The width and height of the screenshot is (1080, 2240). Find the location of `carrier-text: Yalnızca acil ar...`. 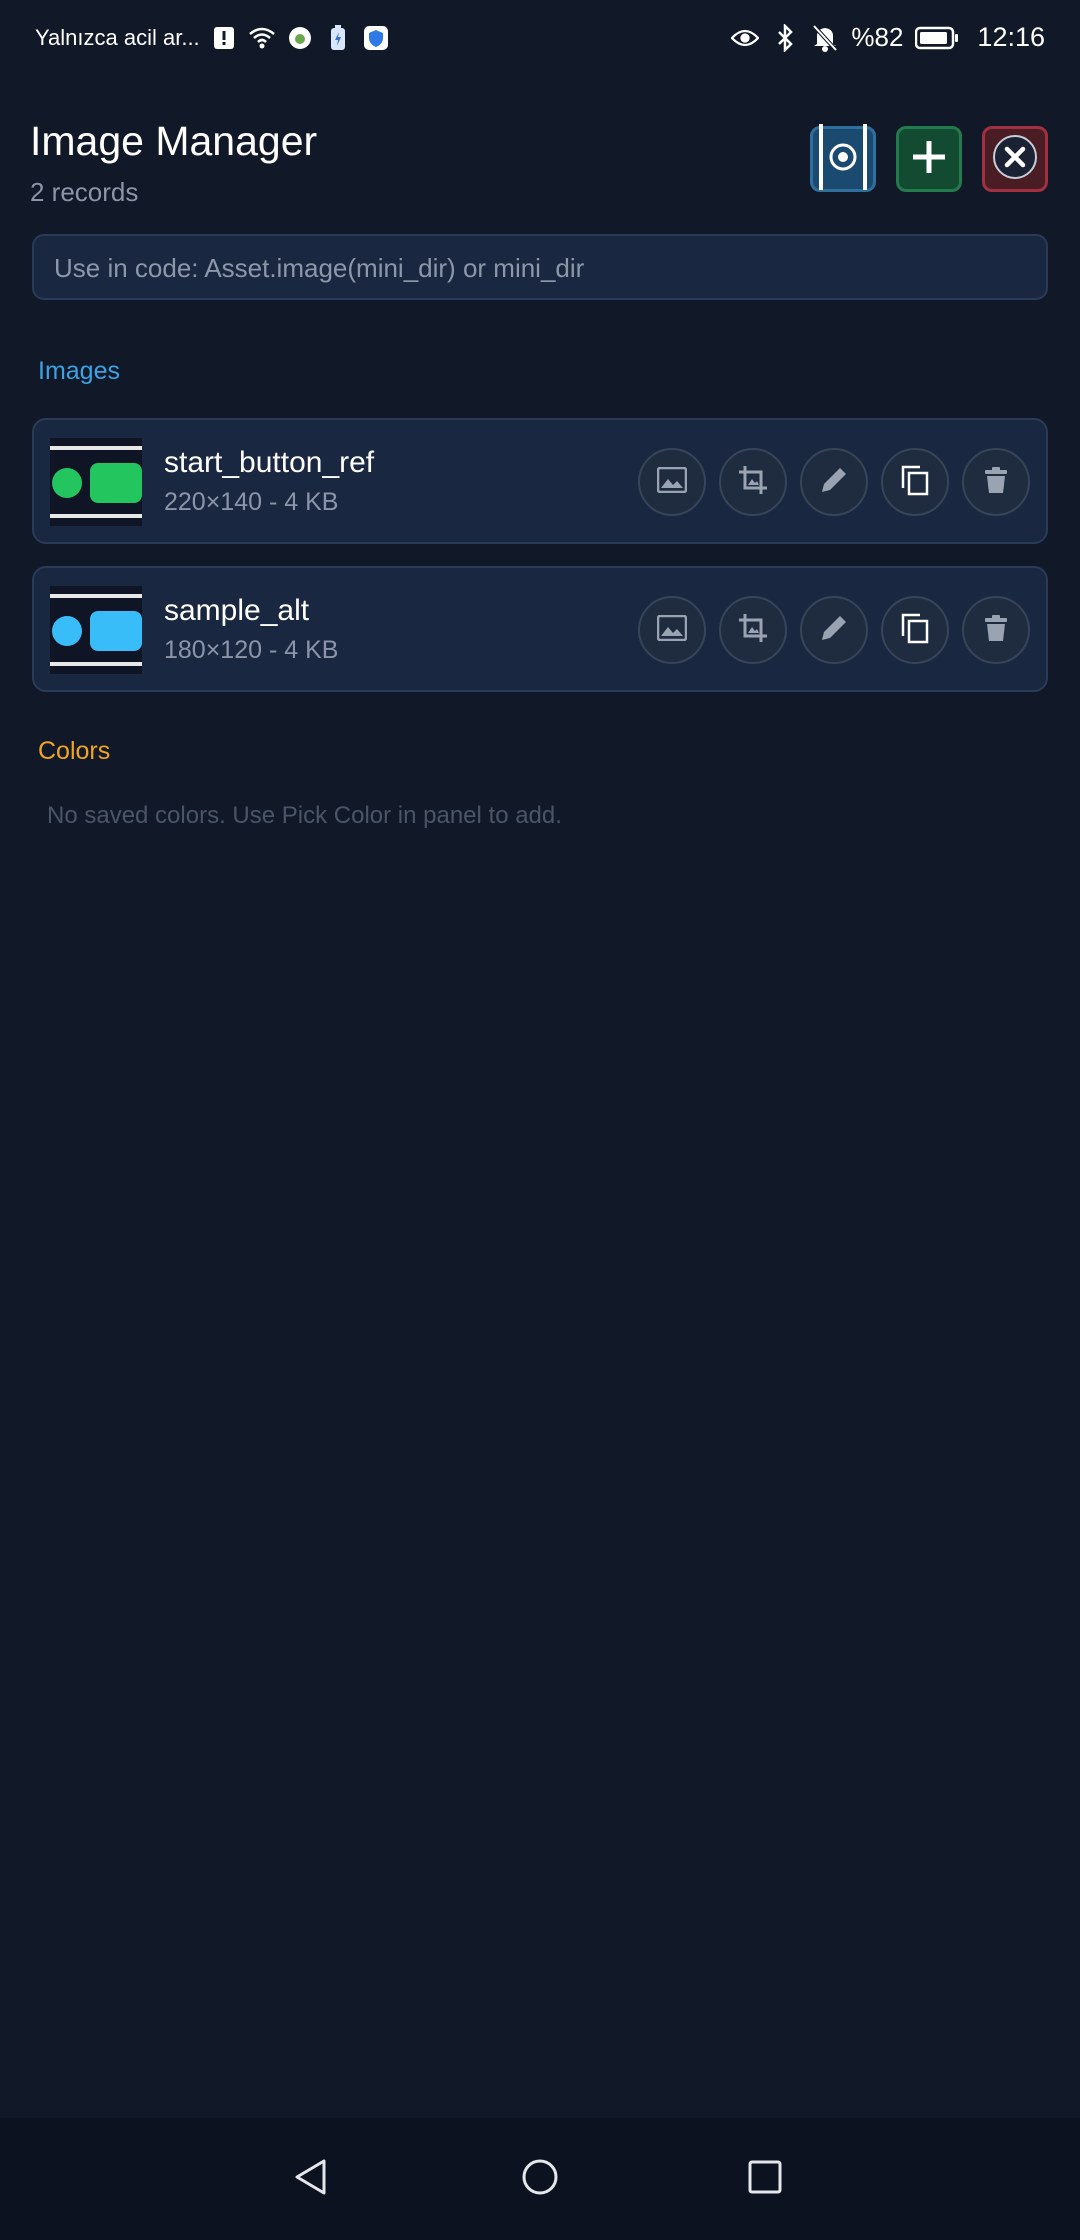

carrier-text: Yalnızca acil ar... is located at coordinates (117, 37).